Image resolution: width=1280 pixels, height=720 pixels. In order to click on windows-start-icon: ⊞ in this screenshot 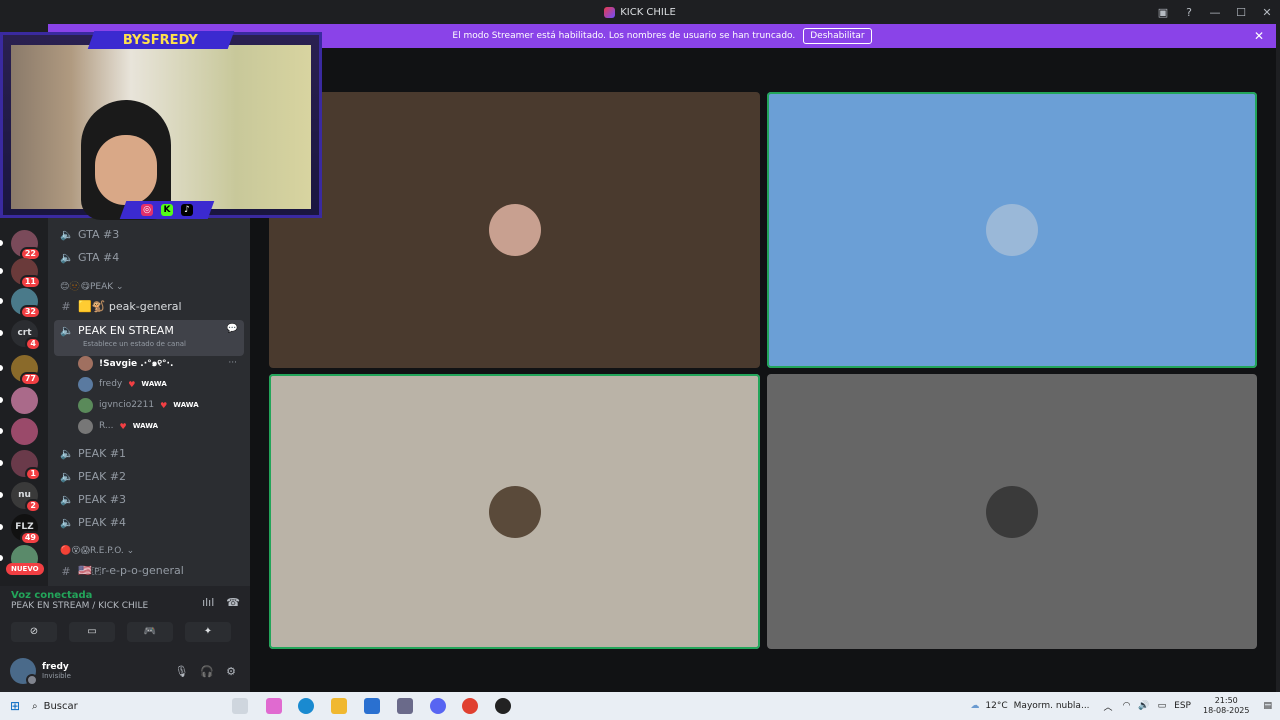, I will do `click(15, 706)`.